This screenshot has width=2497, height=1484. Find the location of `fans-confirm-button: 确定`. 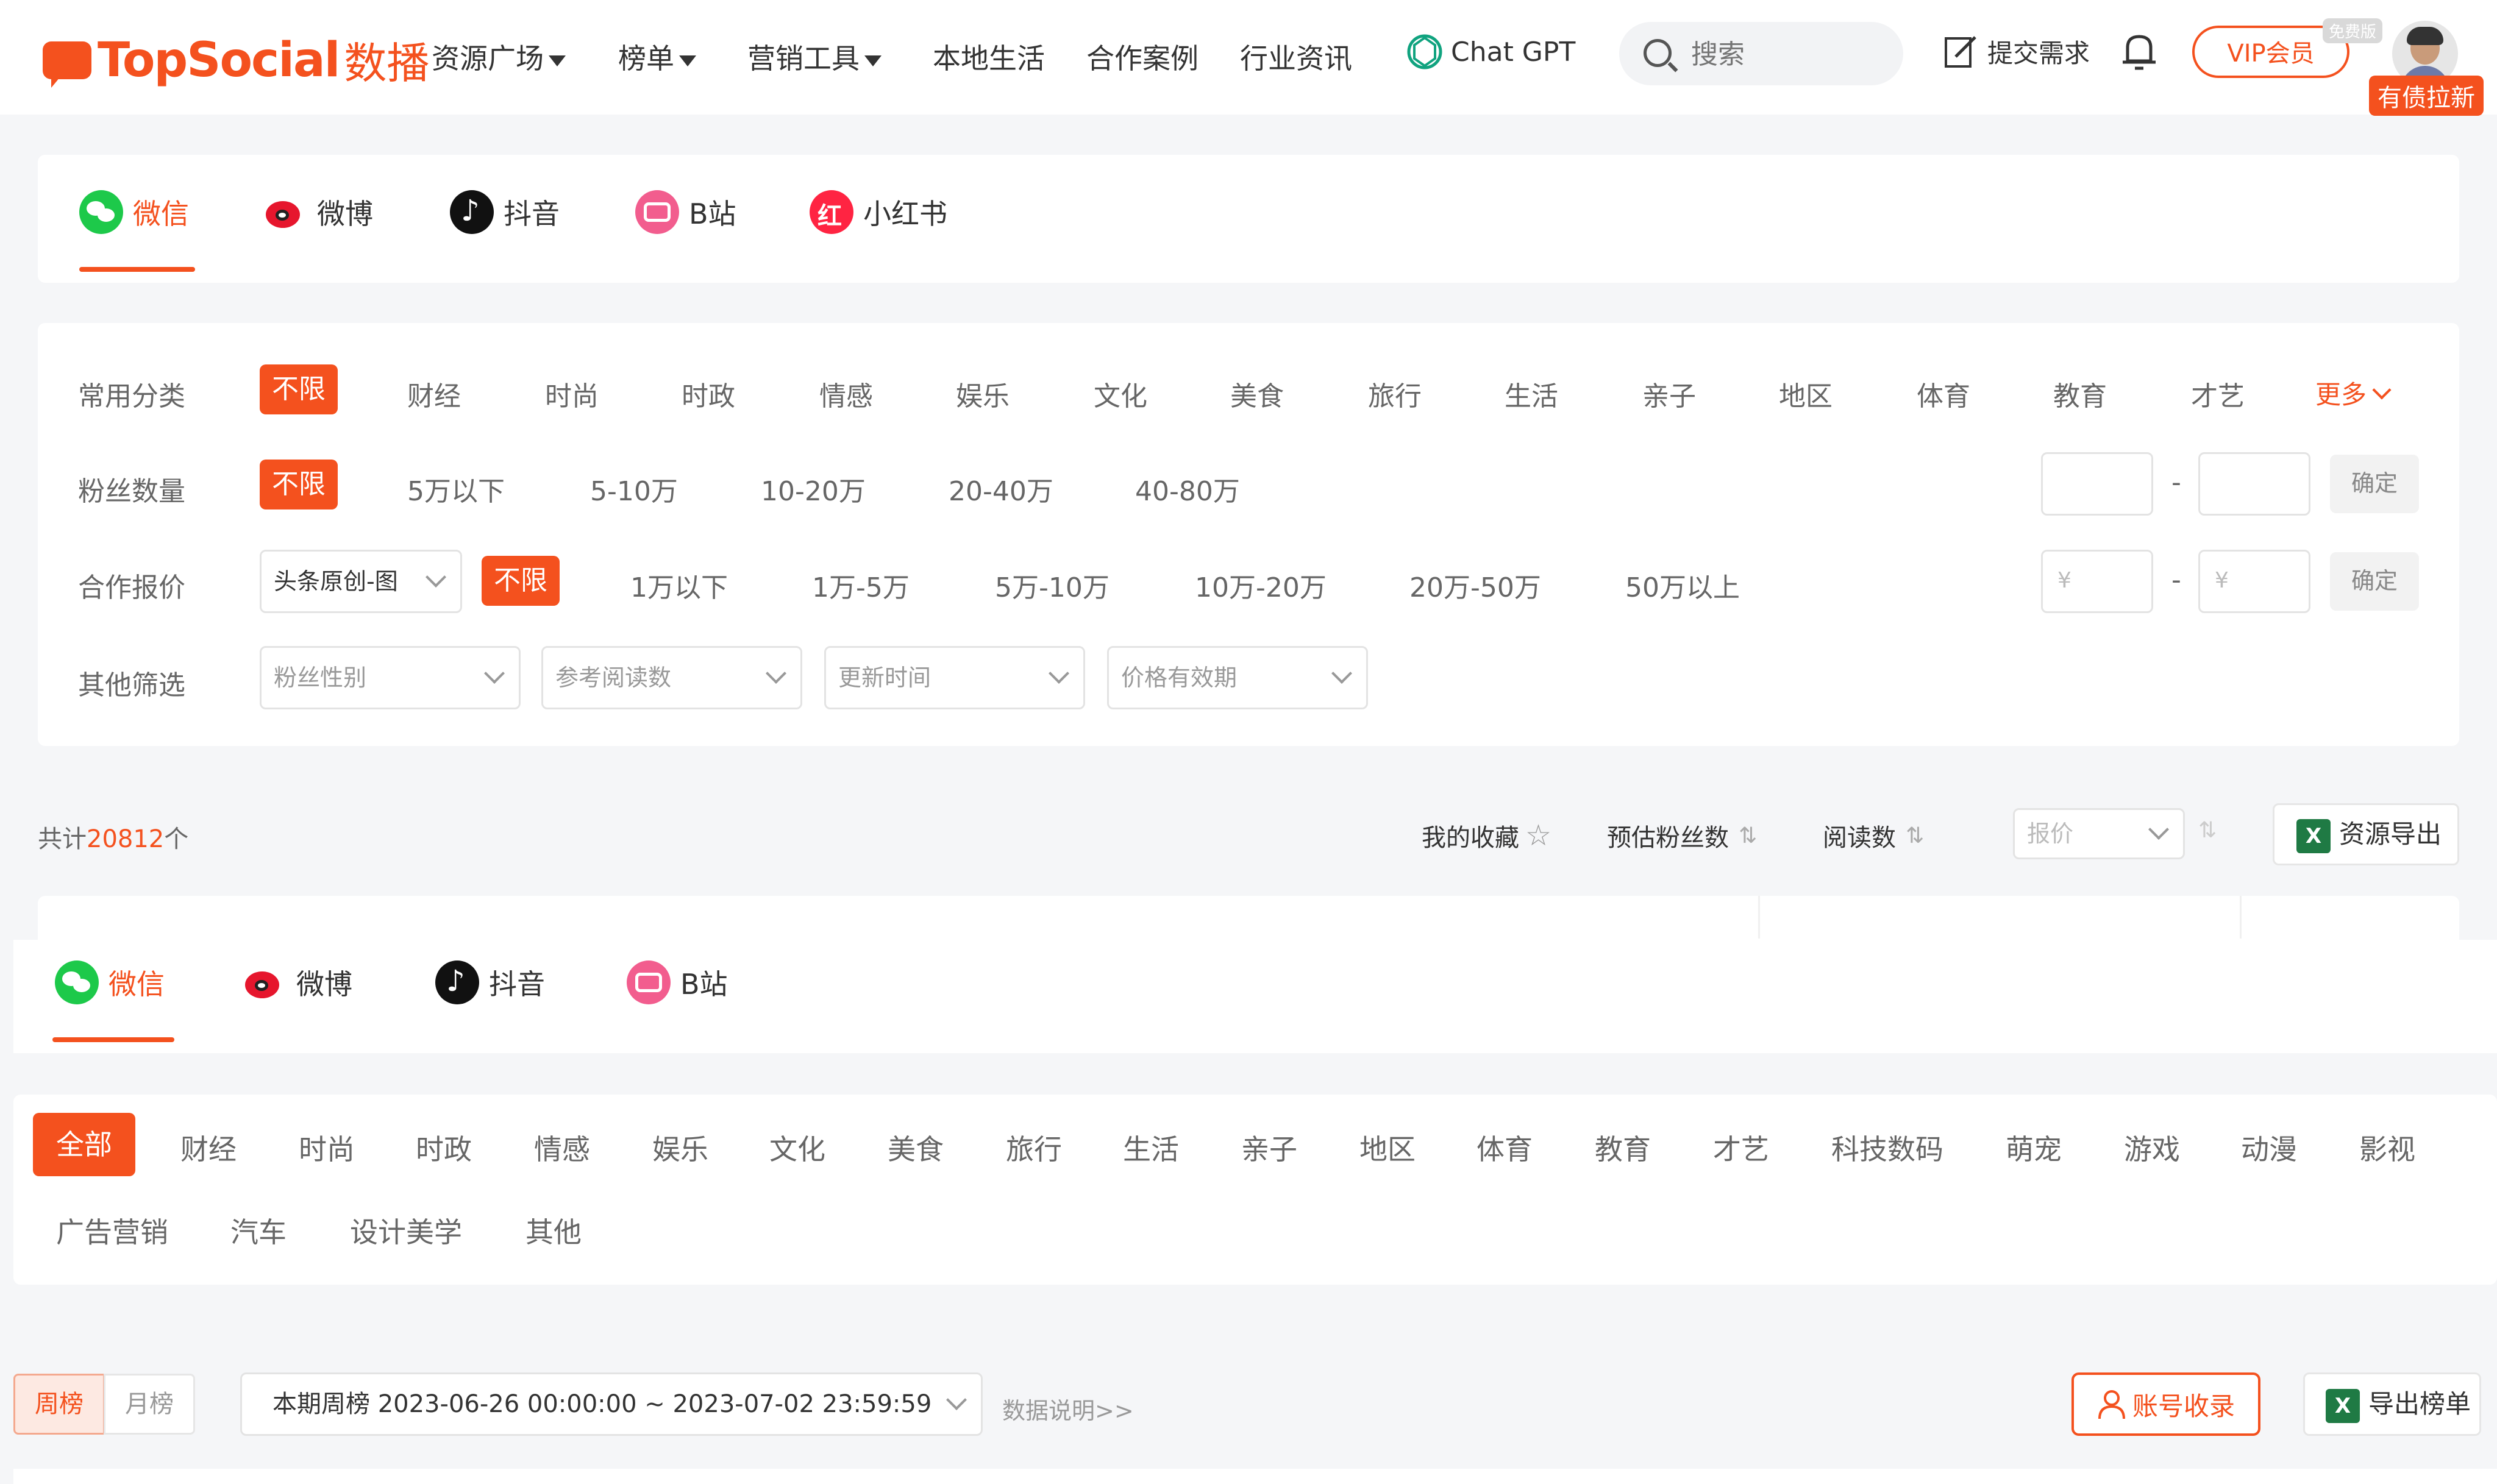

fans-confirm-button: 确定 is located at coordinates (2374, 484).